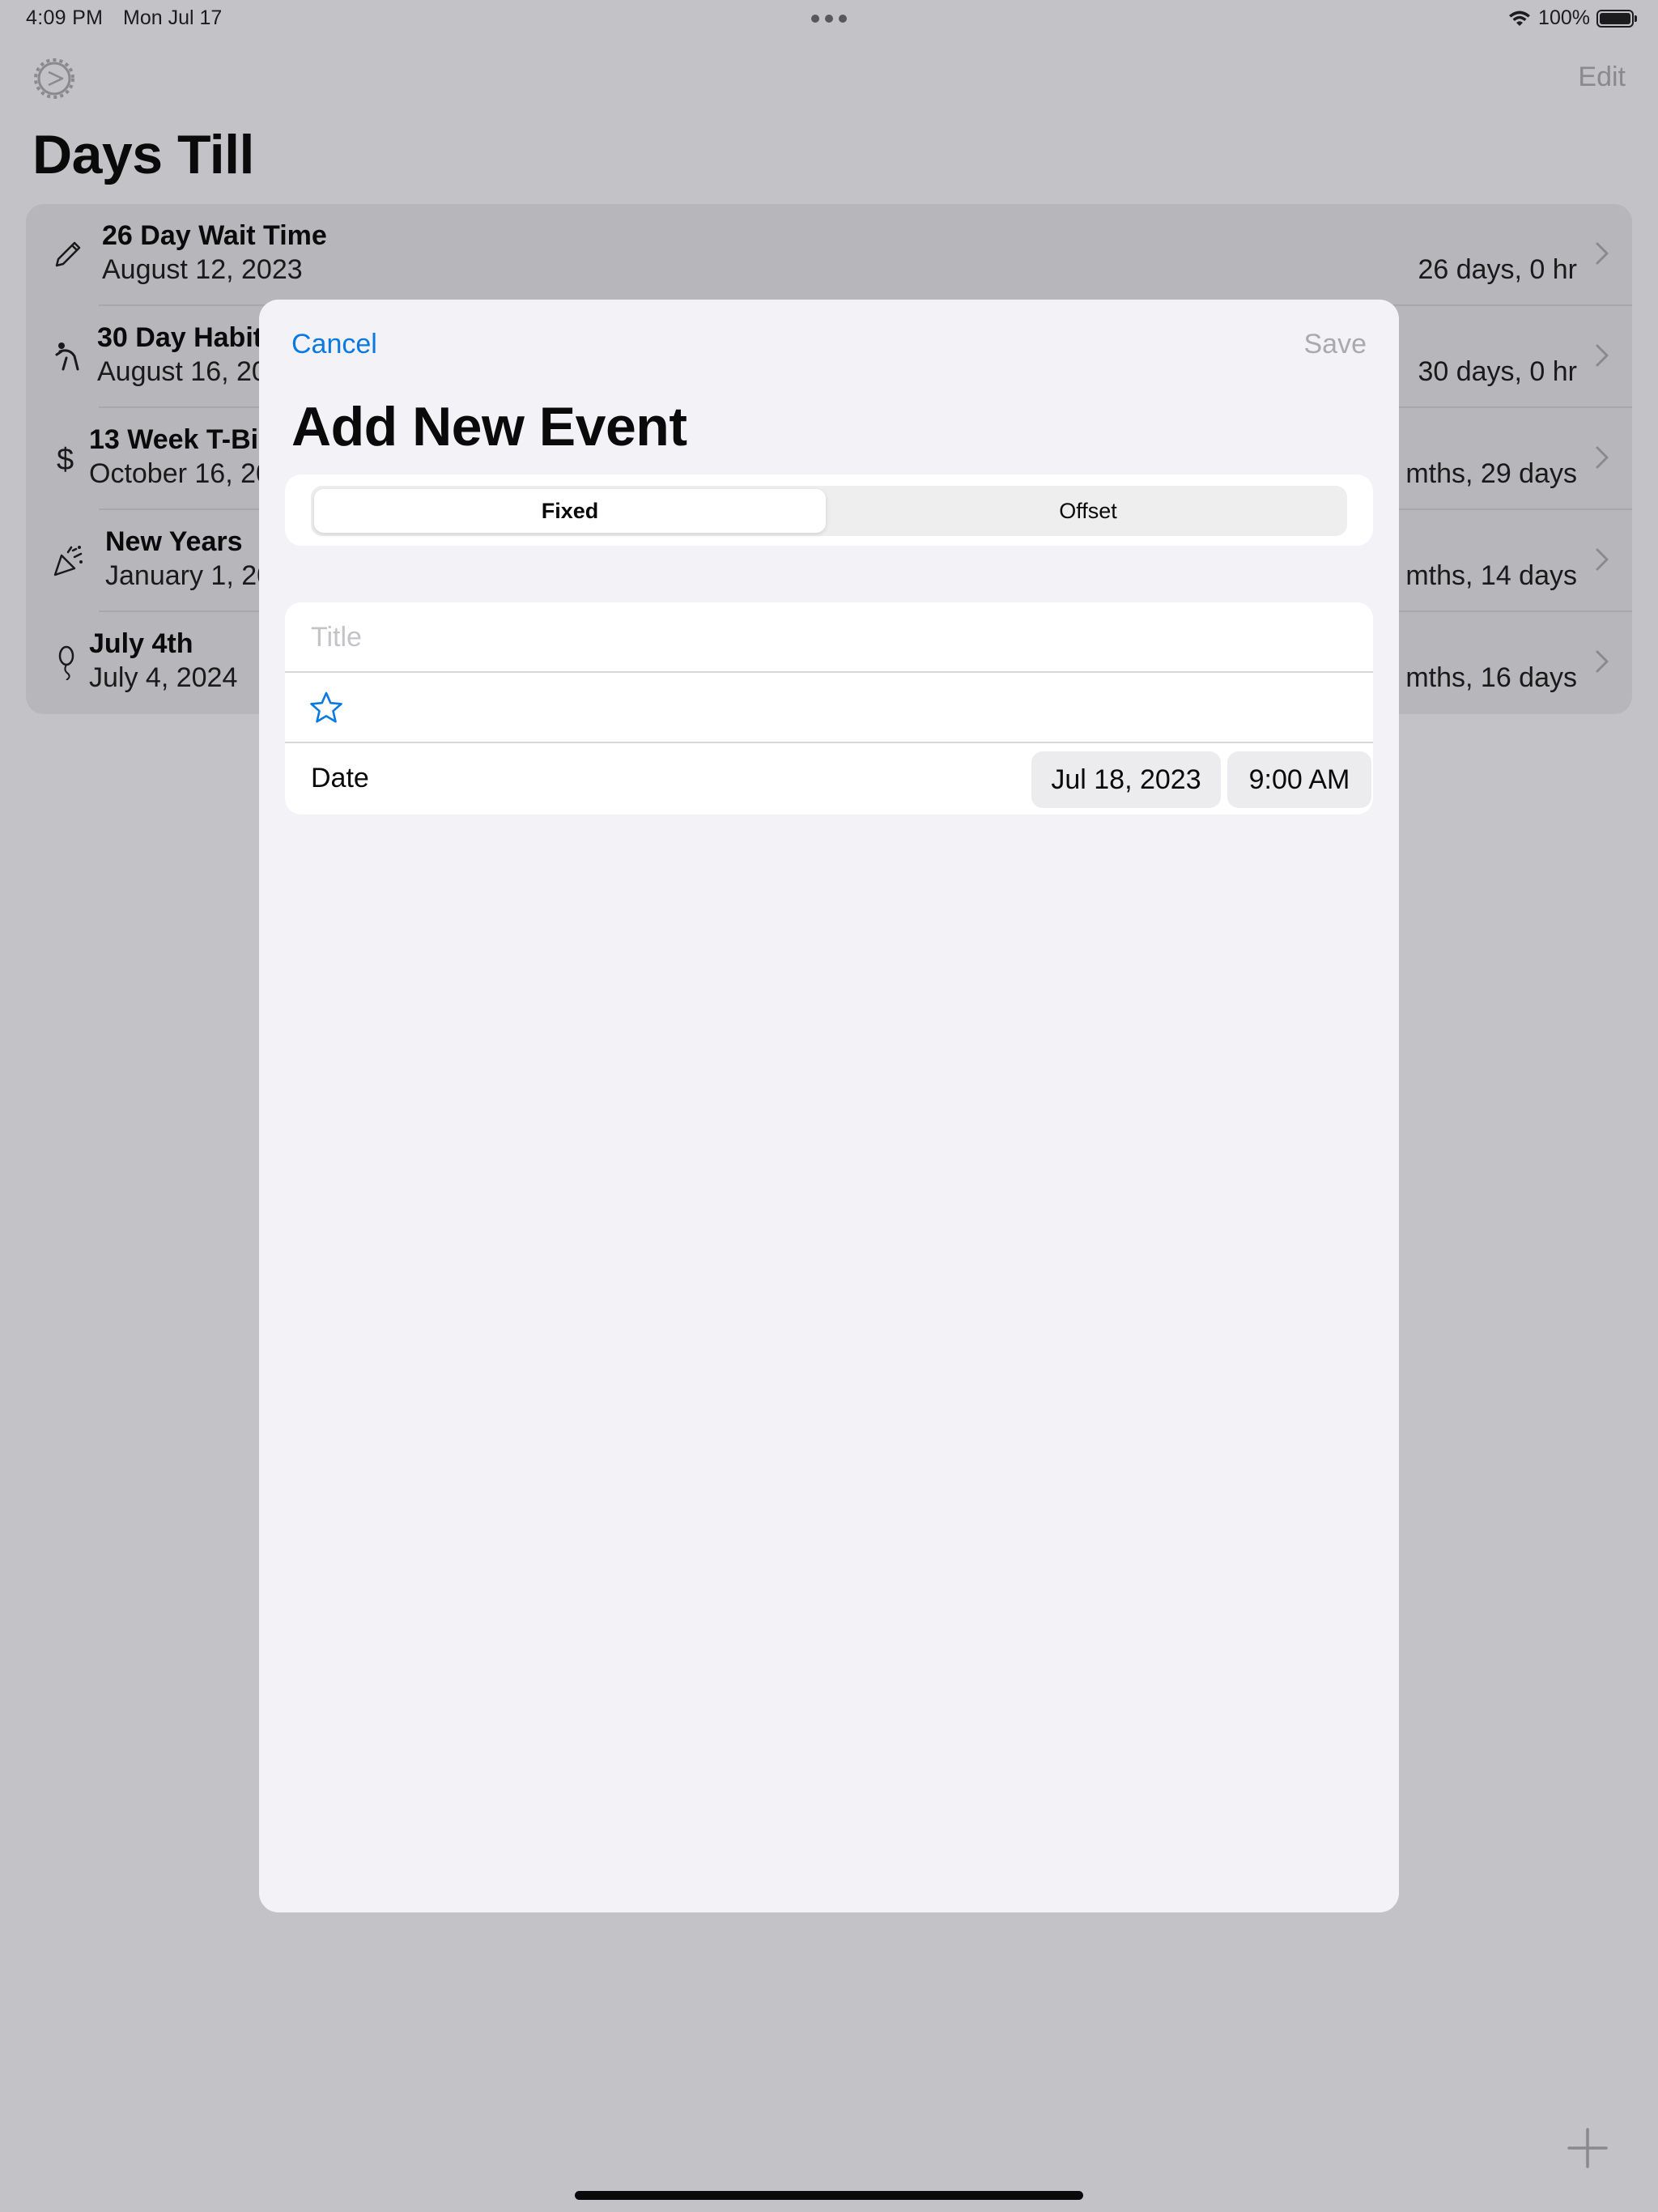  I want to click on dollar-icon: $, so click(65, 460).